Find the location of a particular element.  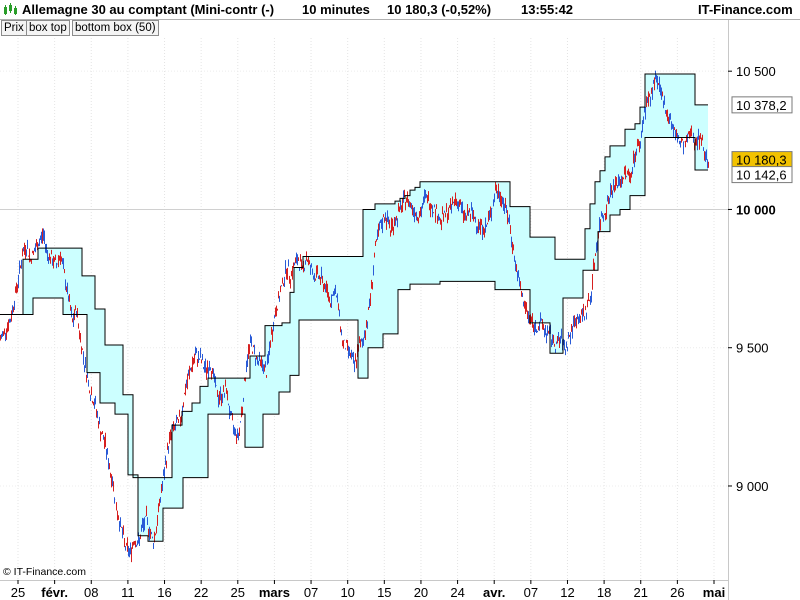

price-label: 10 180,3 is located at coordinates (761, 160).